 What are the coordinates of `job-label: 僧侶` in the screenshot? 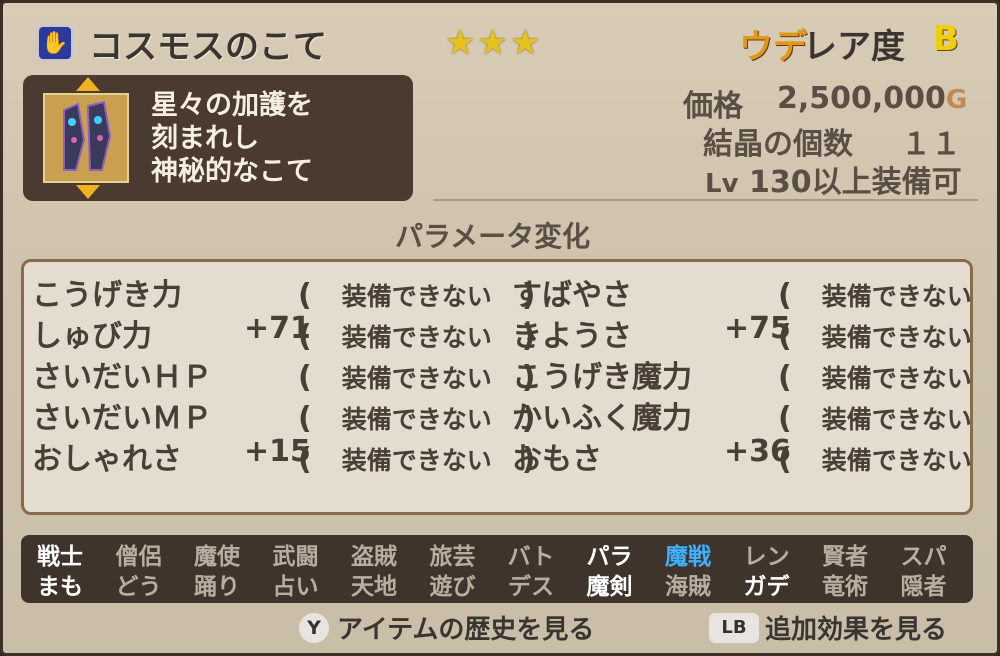 It's located at (138, 557).